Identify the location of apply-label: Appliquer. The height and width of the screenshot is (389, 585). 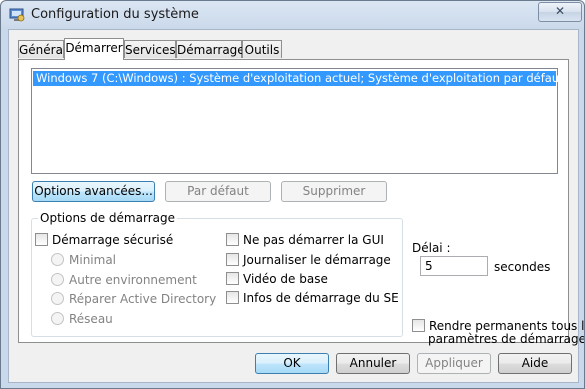
(454, 363).